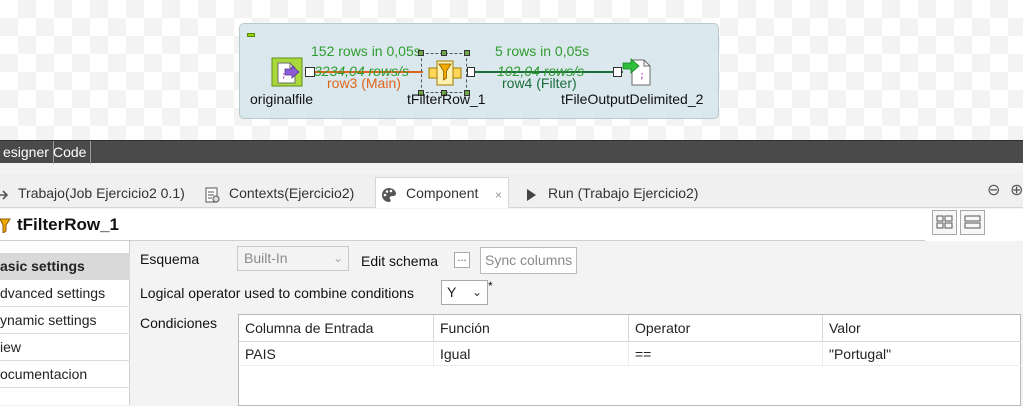  I want to click on component-title: tFilterRow_1, so click(68, 224).